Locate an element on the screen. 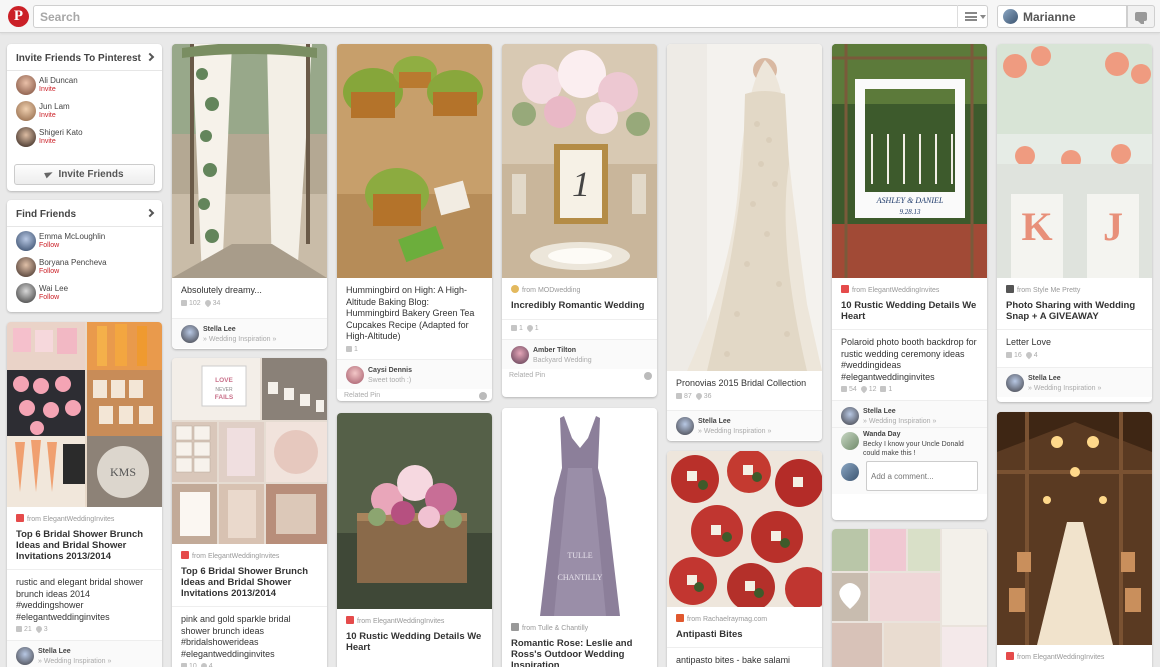 Image resolution: width=1160 pixels, height=667 pixels. commenter-name: Wanda Day is located at coordinates (881, 434).